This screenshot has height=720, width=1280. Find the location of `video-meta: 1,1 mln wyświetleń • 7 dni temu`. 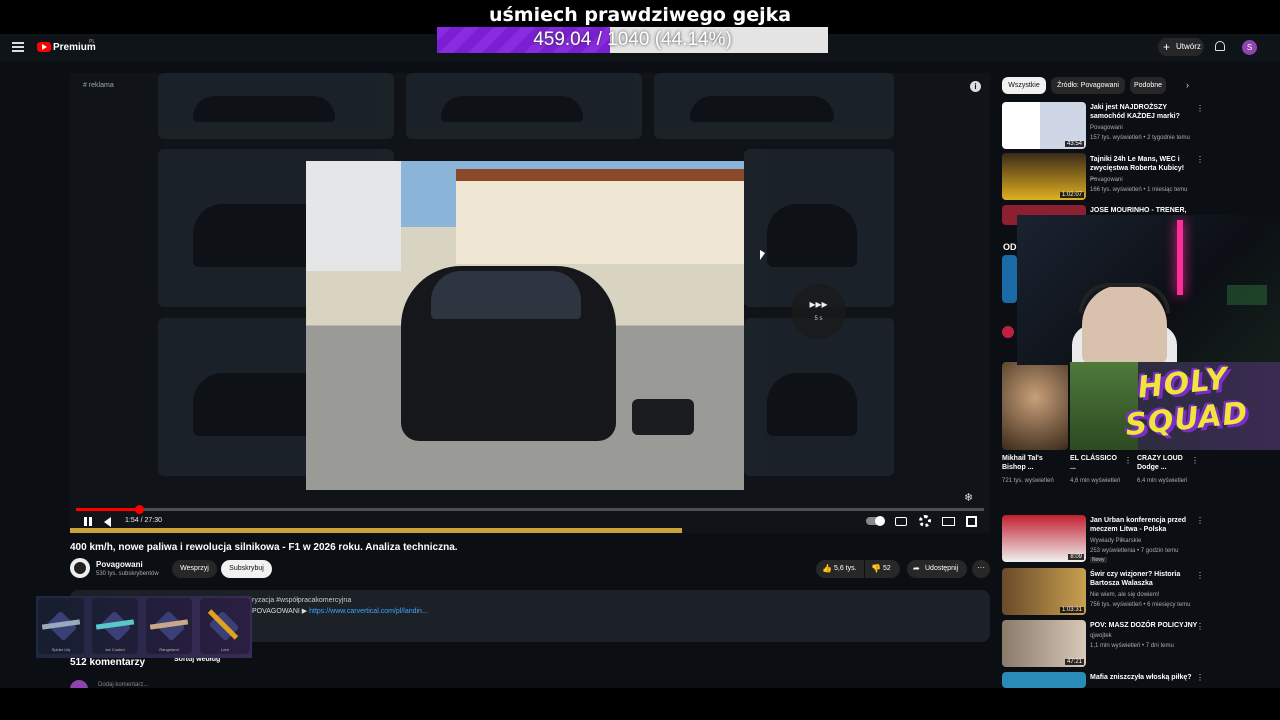

video-meta: 1,1 mln wyświetleń • 7 dni temu is located at coordinates (1132, 646).